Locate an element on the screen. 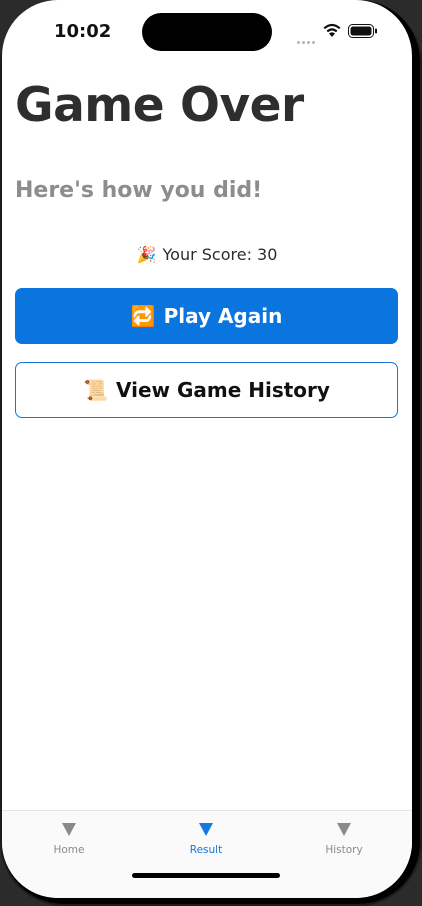 The width and height of the screenshot is (422, 906). cellular-signal-icon is located at coordinates (307, 36).